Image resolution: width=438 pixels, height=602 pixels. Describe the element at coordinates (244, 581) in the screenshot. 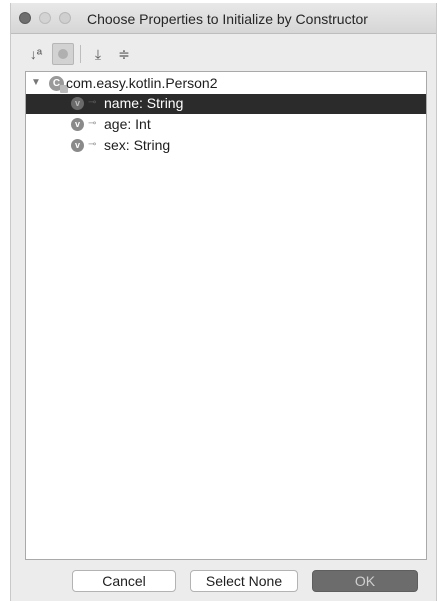

I see `select-none-button: Select None` at that location.